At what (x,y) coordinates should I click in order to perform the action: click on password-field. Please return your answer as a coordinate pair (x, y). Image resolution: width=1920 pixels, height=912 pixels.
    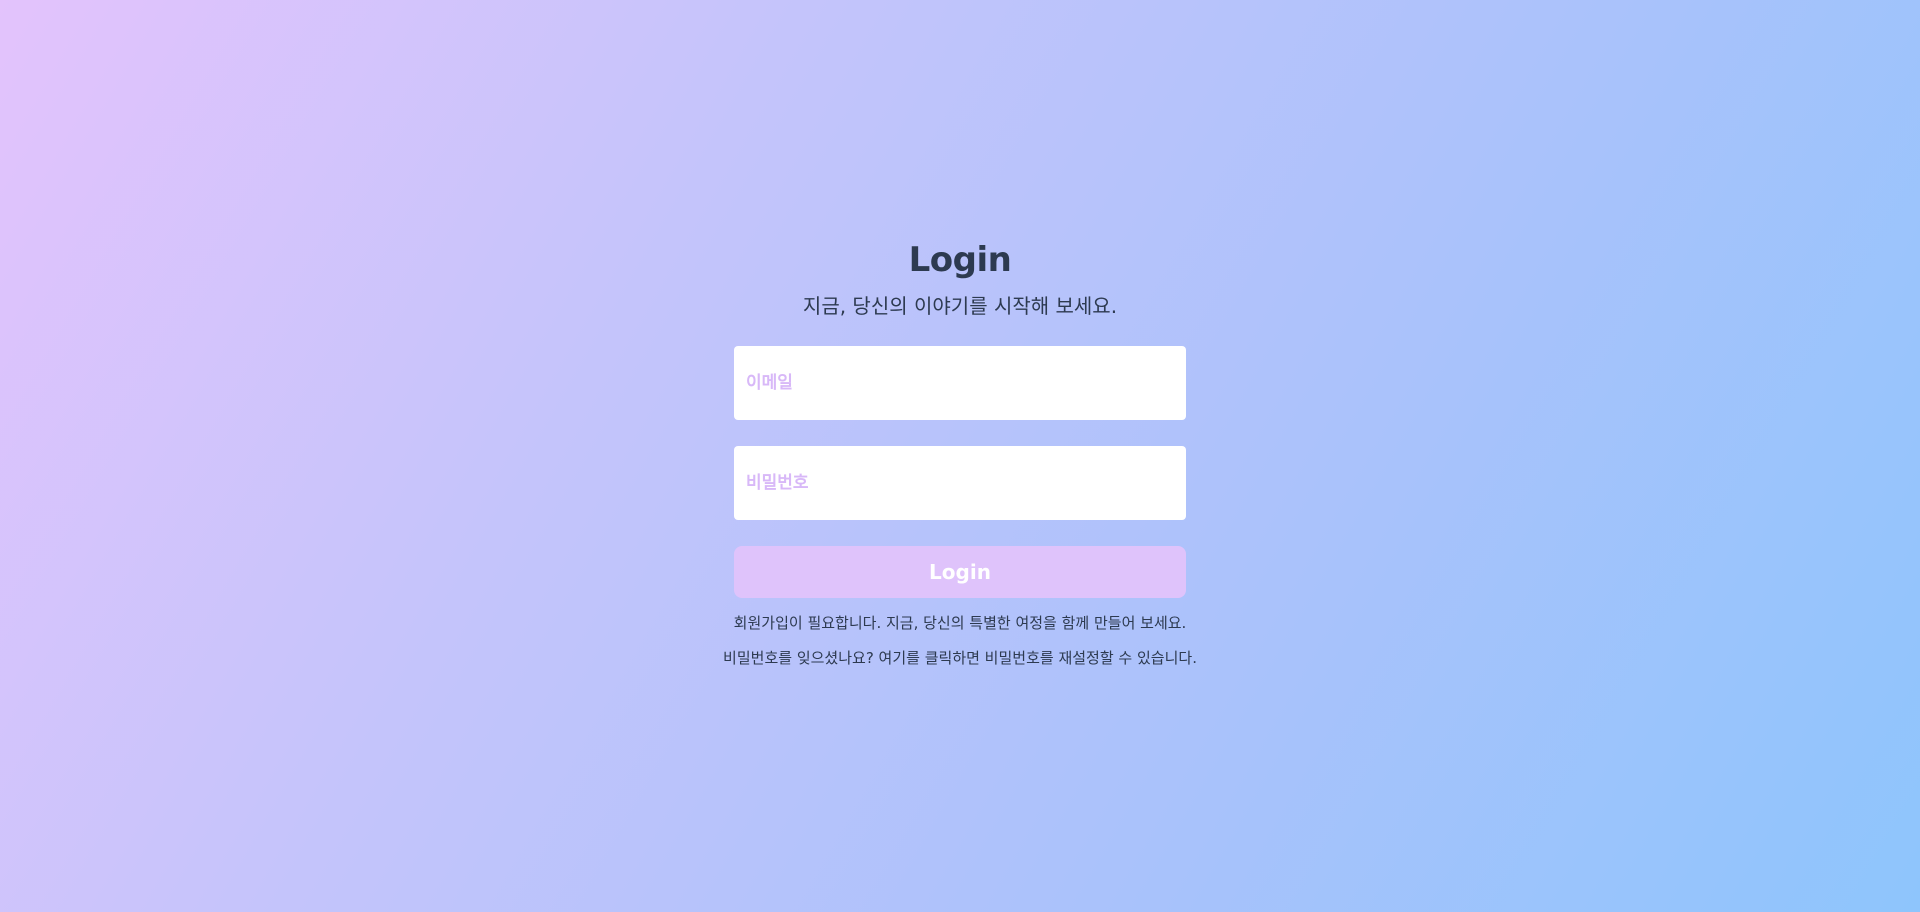
    Looking at the image, I should click on (960, 483).